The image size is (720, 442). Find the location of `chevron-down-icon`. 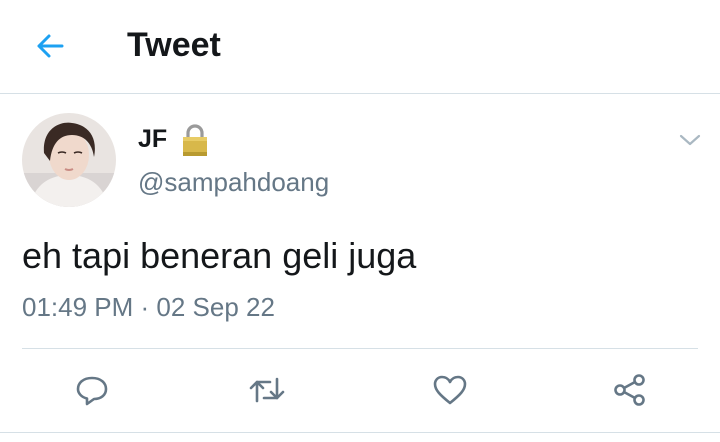

chevron-down-icon is located at coordinates (690, 140).